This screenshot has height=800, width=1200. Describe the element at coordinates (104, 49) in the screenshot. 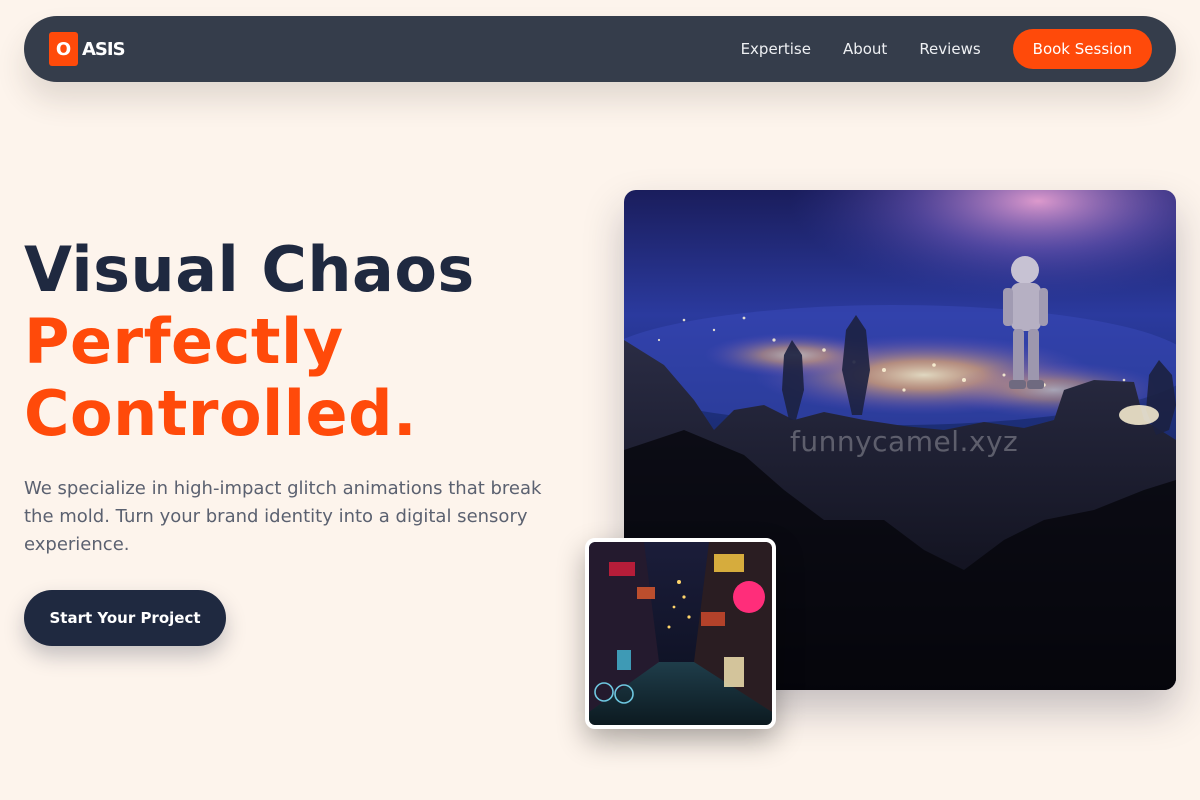

I see `logo-text: ASIS` at that location.